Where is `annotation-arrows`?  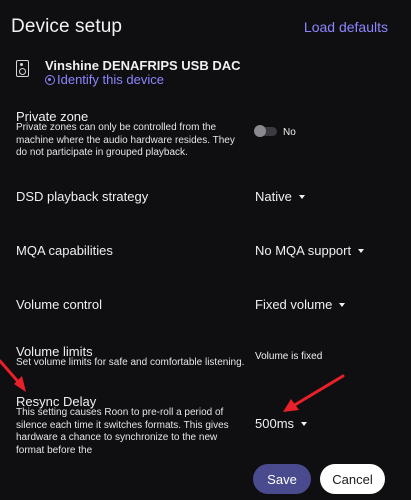
annotation-arrows is located at coordinates (172, 385).